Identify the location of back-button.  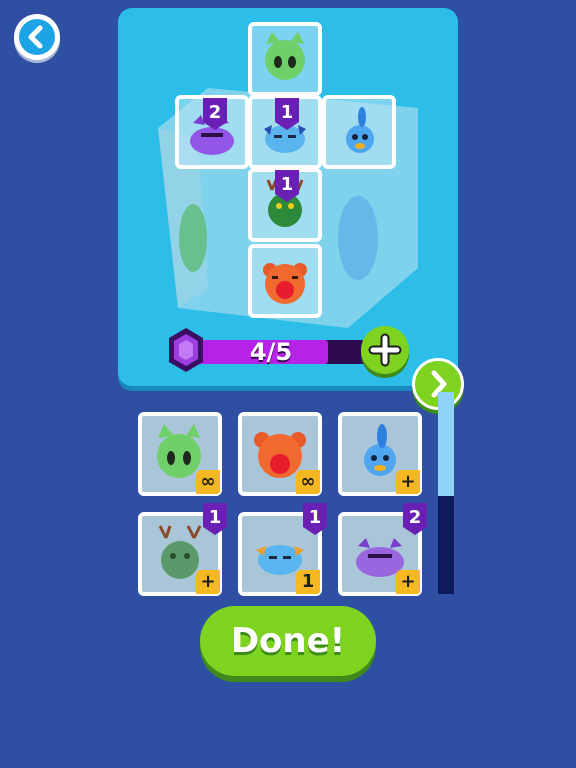
(37, 37).